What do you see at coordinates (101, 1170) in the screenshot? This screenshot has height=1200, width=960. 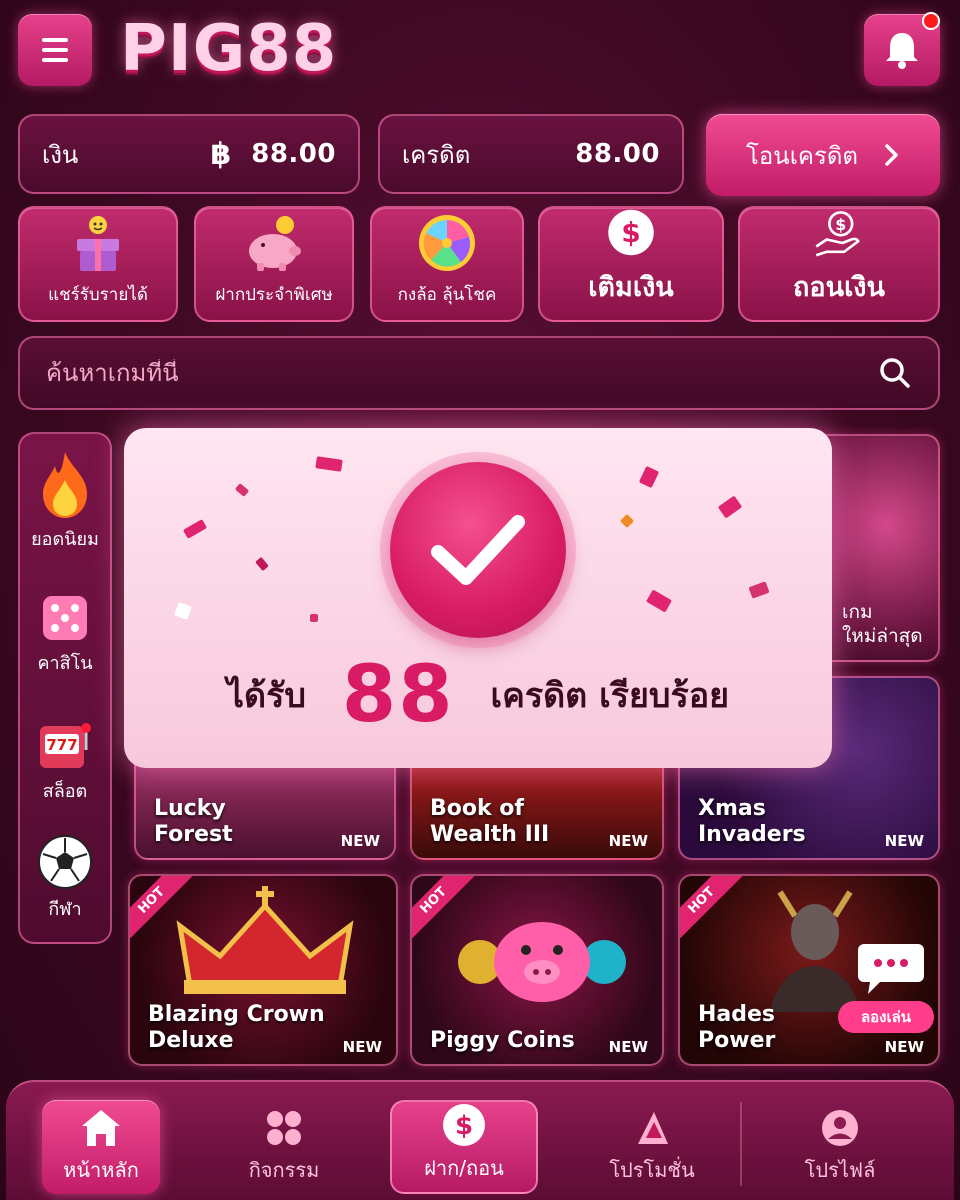 I see `nav-label: หน้าหลัก` at bounding box center [101, 1170].